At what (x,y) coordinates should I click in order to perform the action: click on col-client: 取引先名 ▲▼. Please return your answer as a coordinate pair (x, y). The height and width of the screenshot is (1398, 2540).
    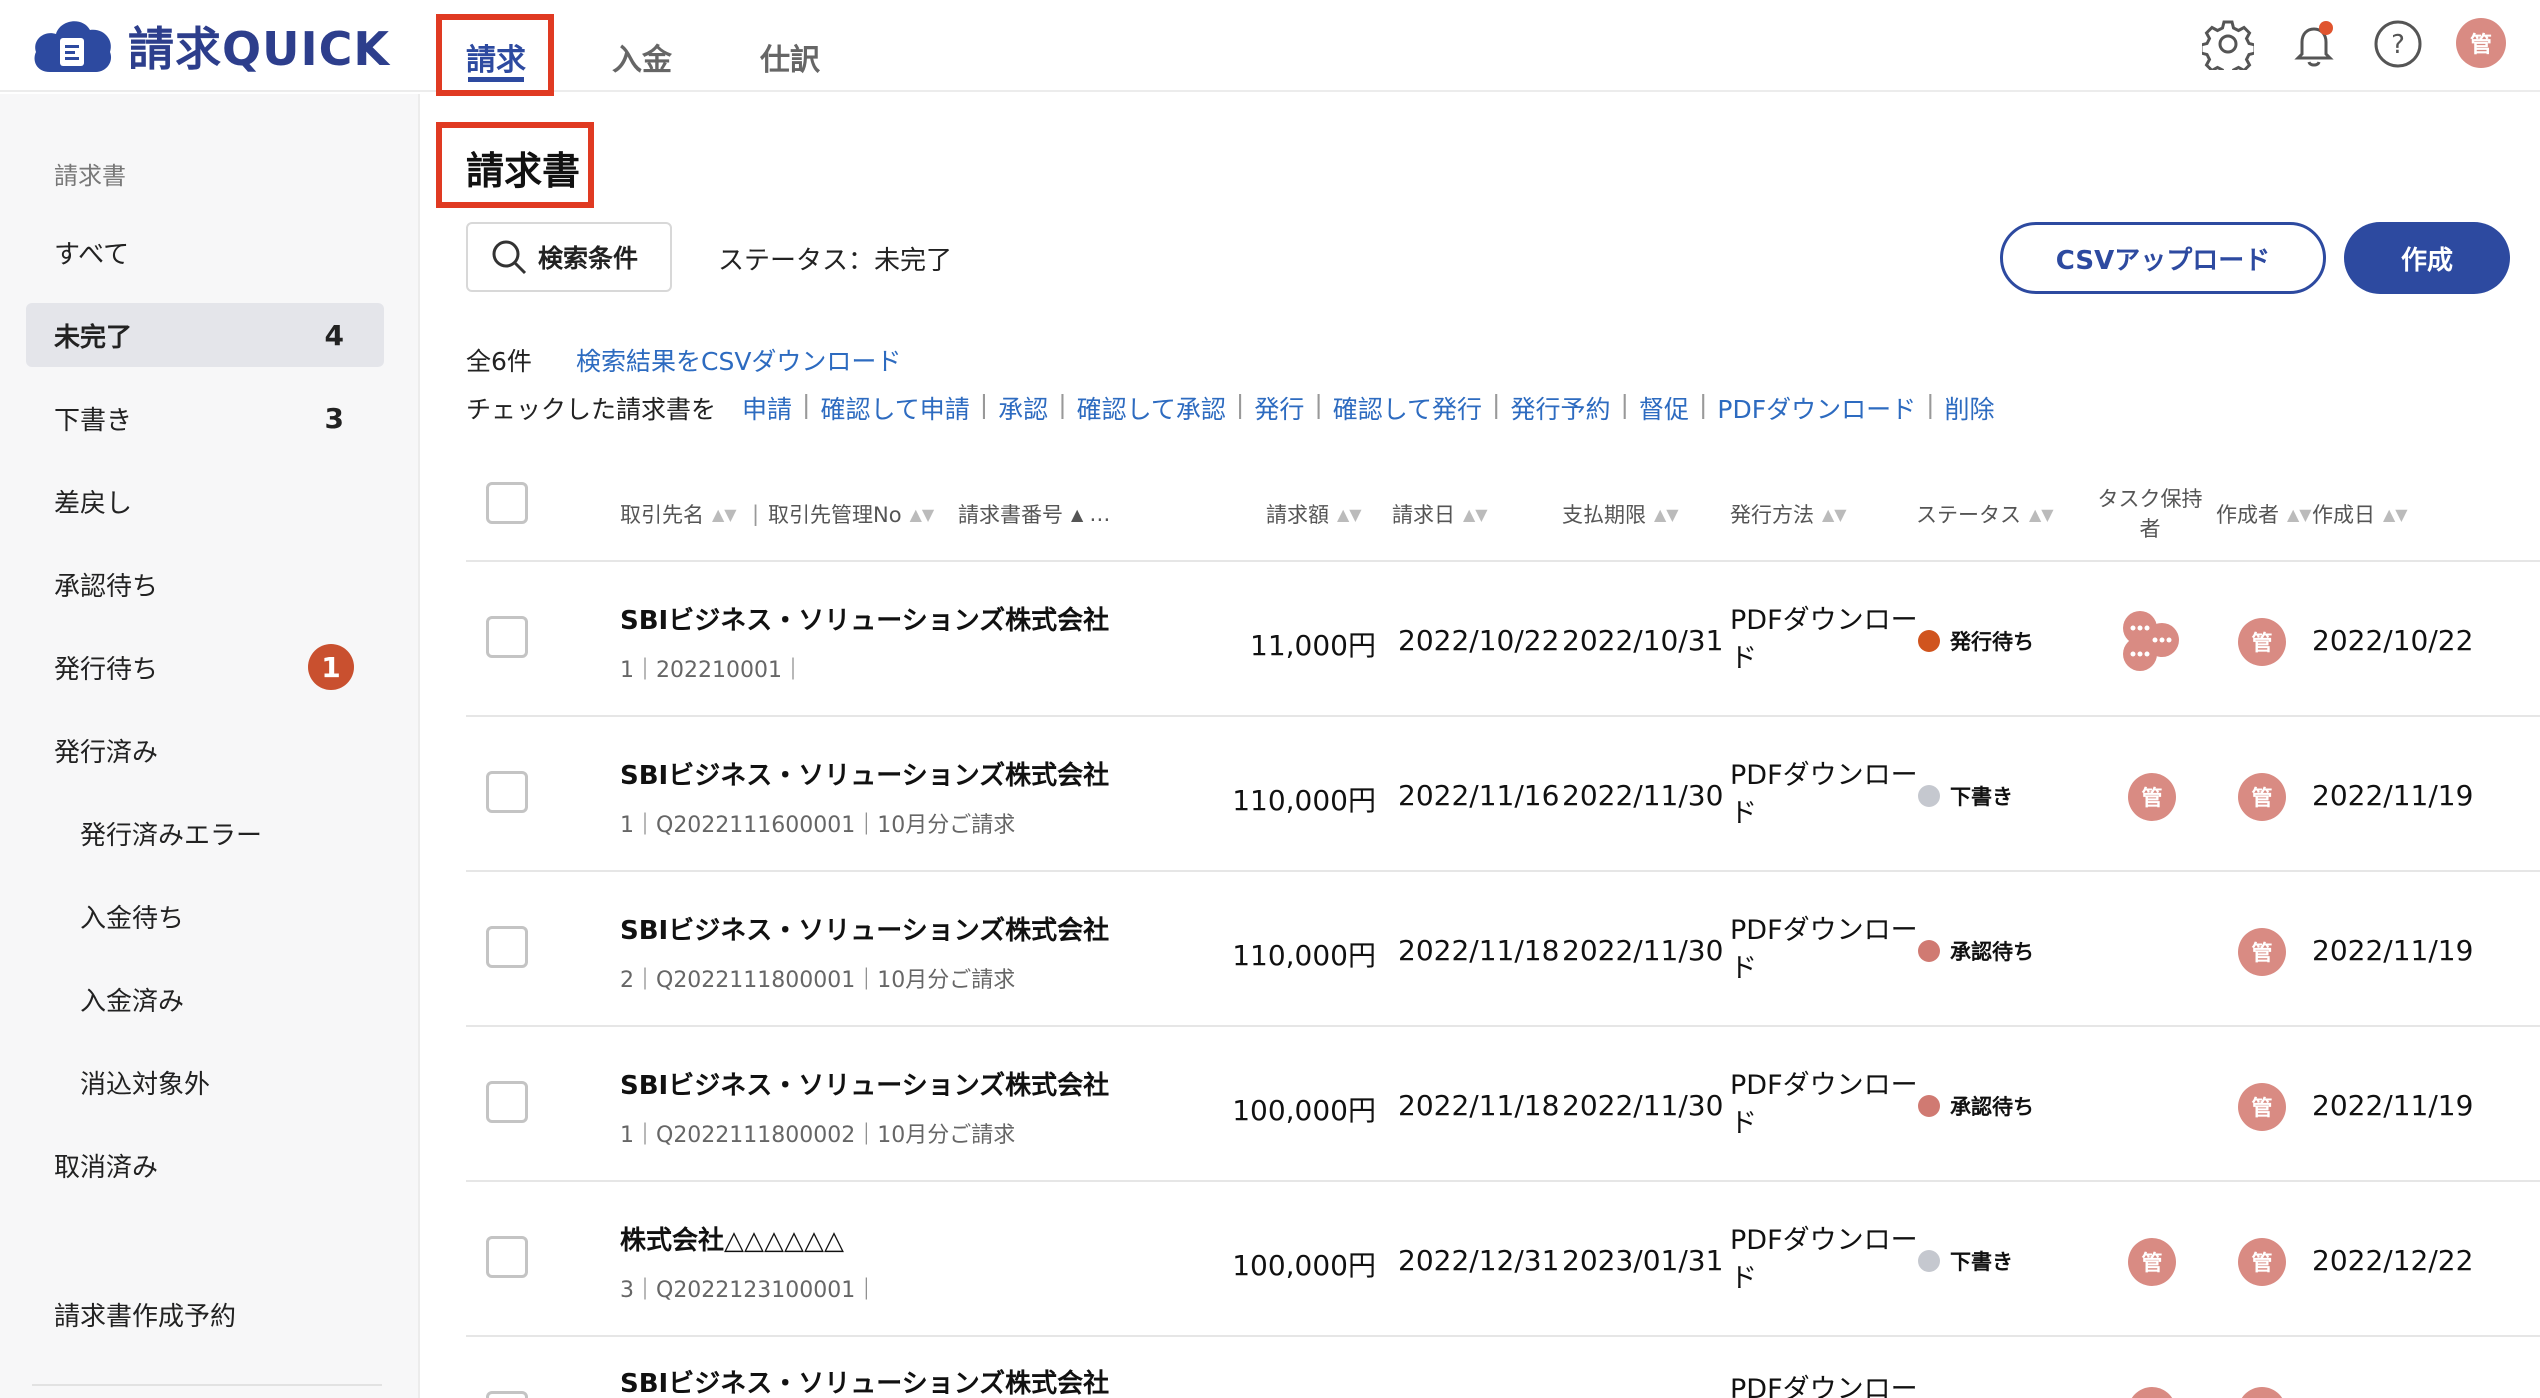
    Looking at the image, I should click on (678, 514).